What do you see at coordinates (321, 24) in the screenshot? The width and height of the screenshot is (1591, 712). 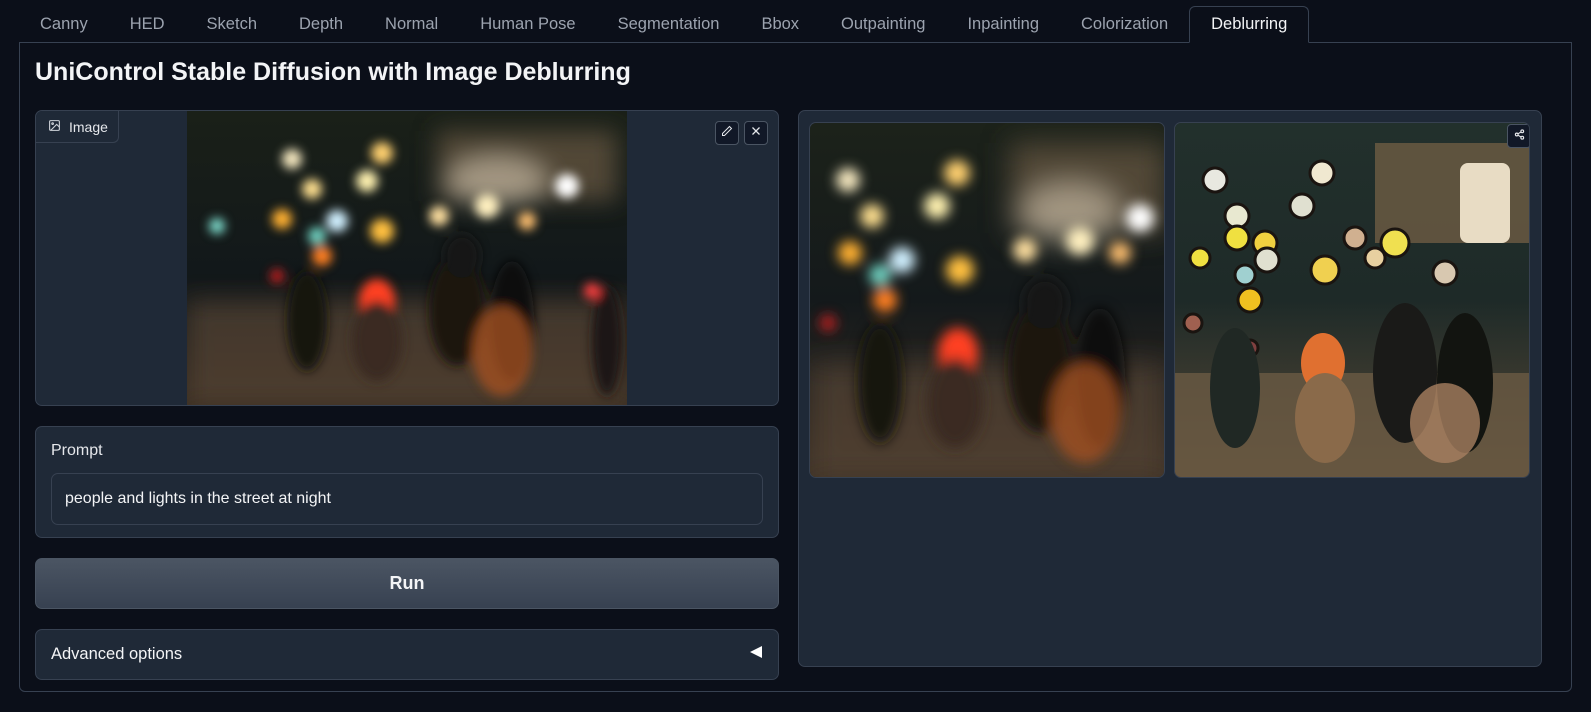 I see `tab-depth: Depth` at bounding box center [321, 24].